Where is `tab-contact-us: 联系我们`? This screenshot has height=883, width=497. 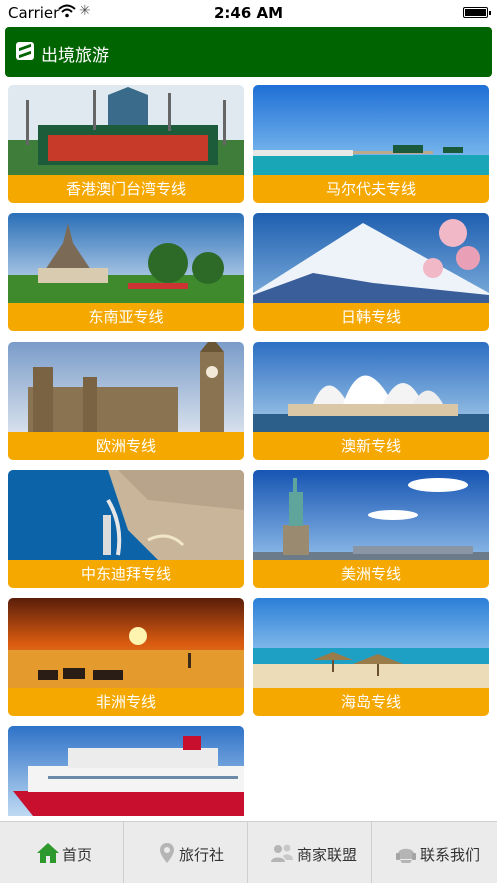 tab-contact-us: 联系我们 is located at coordinates (434, 852).